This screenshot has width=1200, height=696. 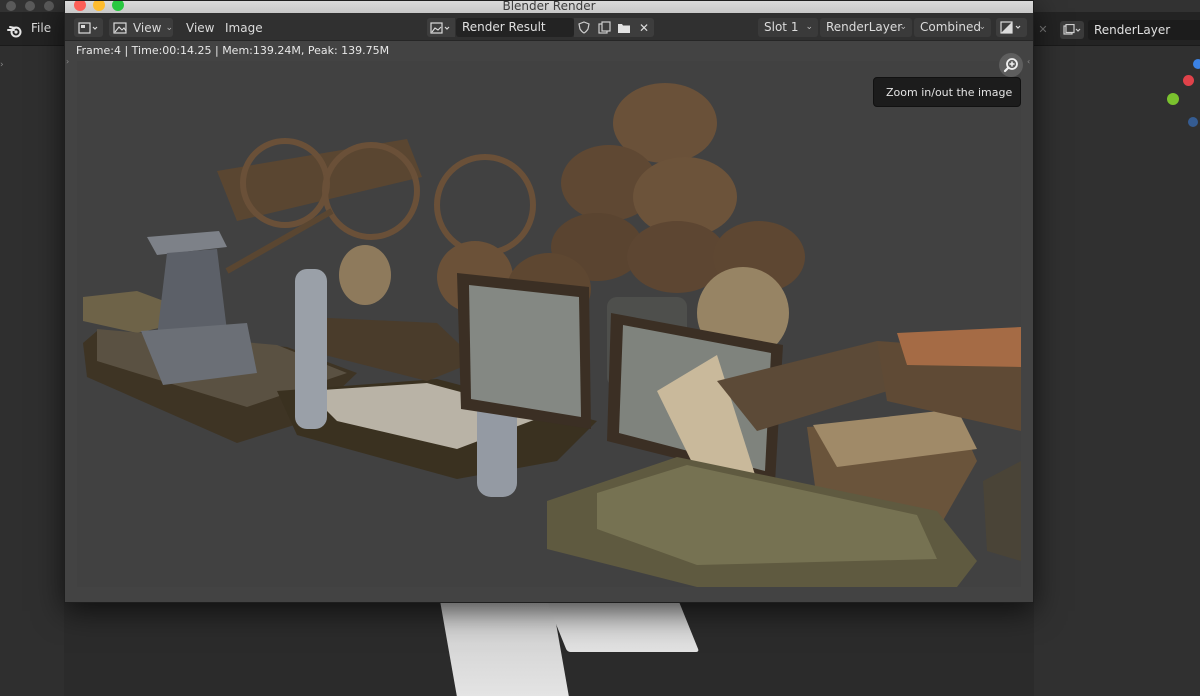 What do you see at coordinates (781, 27) in the screenshot?
I see `slot-label: Slot 1` at bounding box center [781, 27].